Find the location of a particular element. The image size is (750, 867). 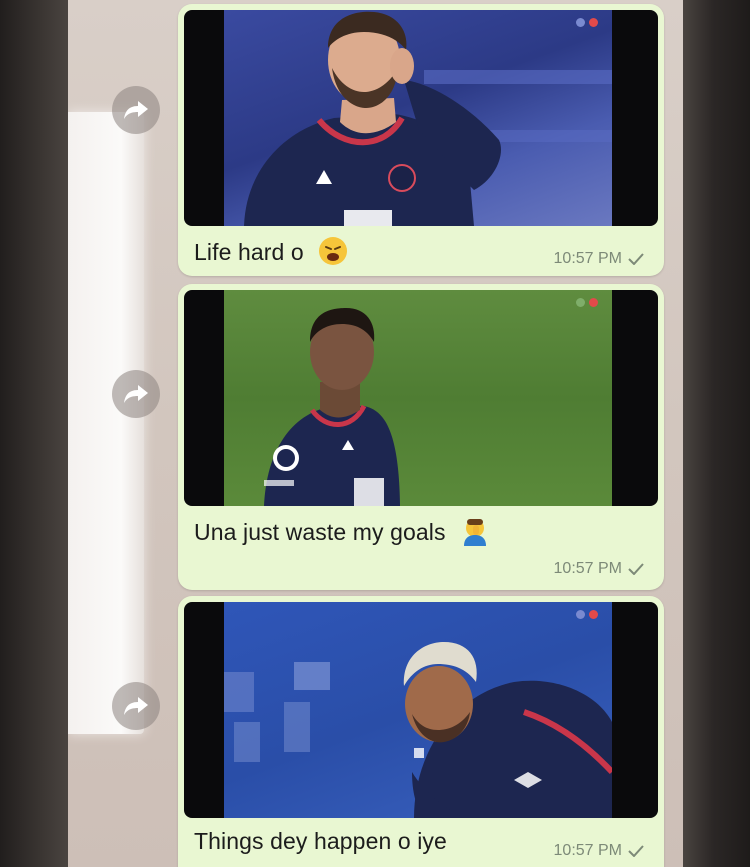

message-meta-1: 10:57 PM is located at coordinates (599, 259).